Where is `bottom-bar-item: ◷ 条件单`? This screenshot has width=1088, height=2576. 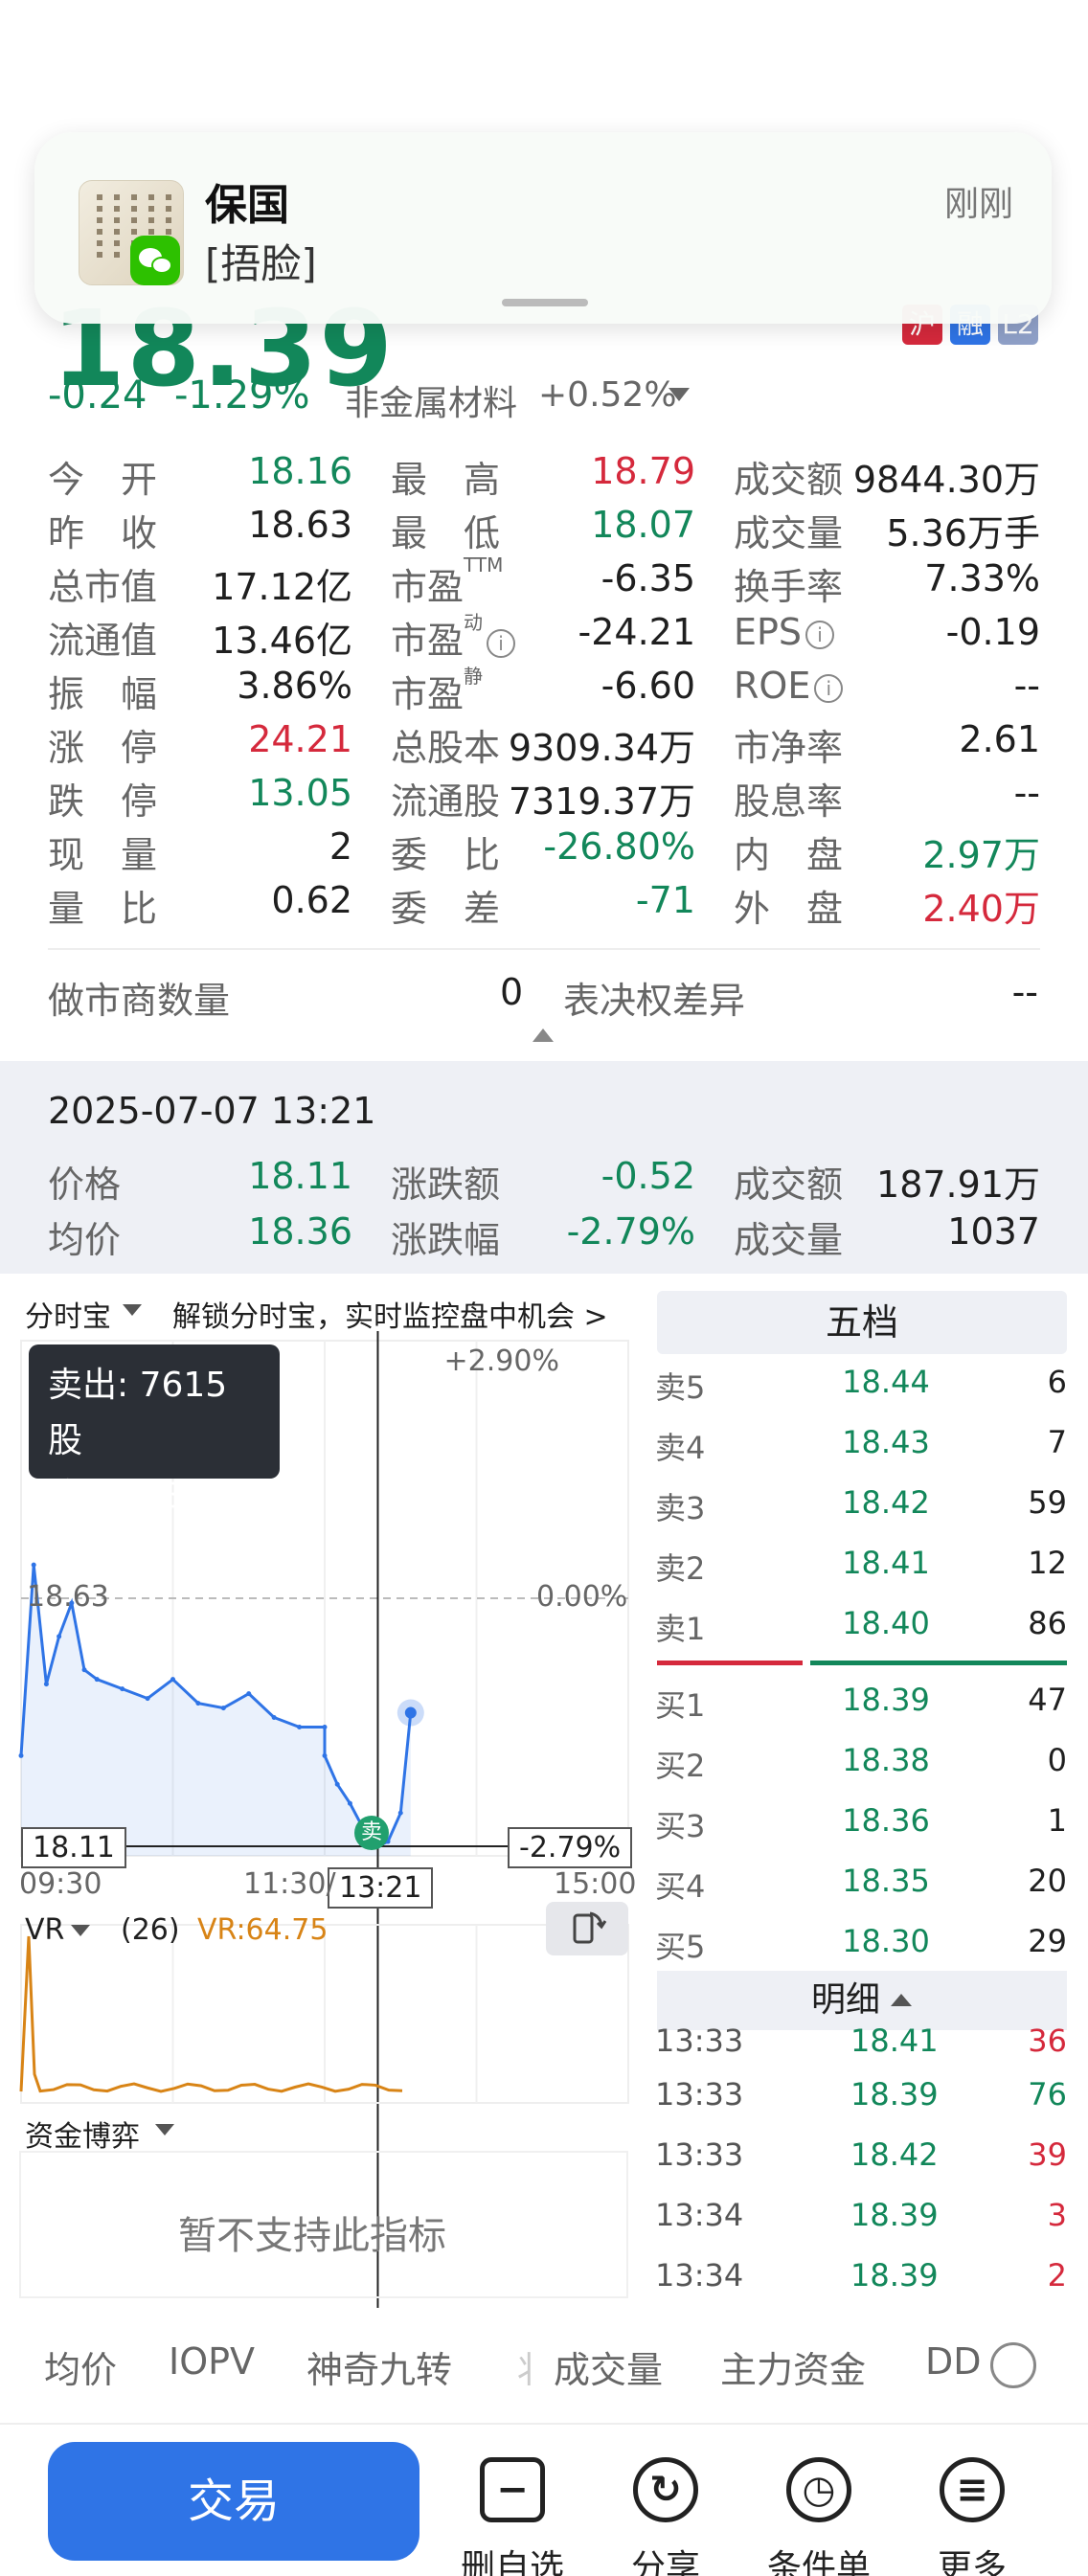
bottom-bar-item: ◷ 条件单 is located at coordinates (819, 2516).